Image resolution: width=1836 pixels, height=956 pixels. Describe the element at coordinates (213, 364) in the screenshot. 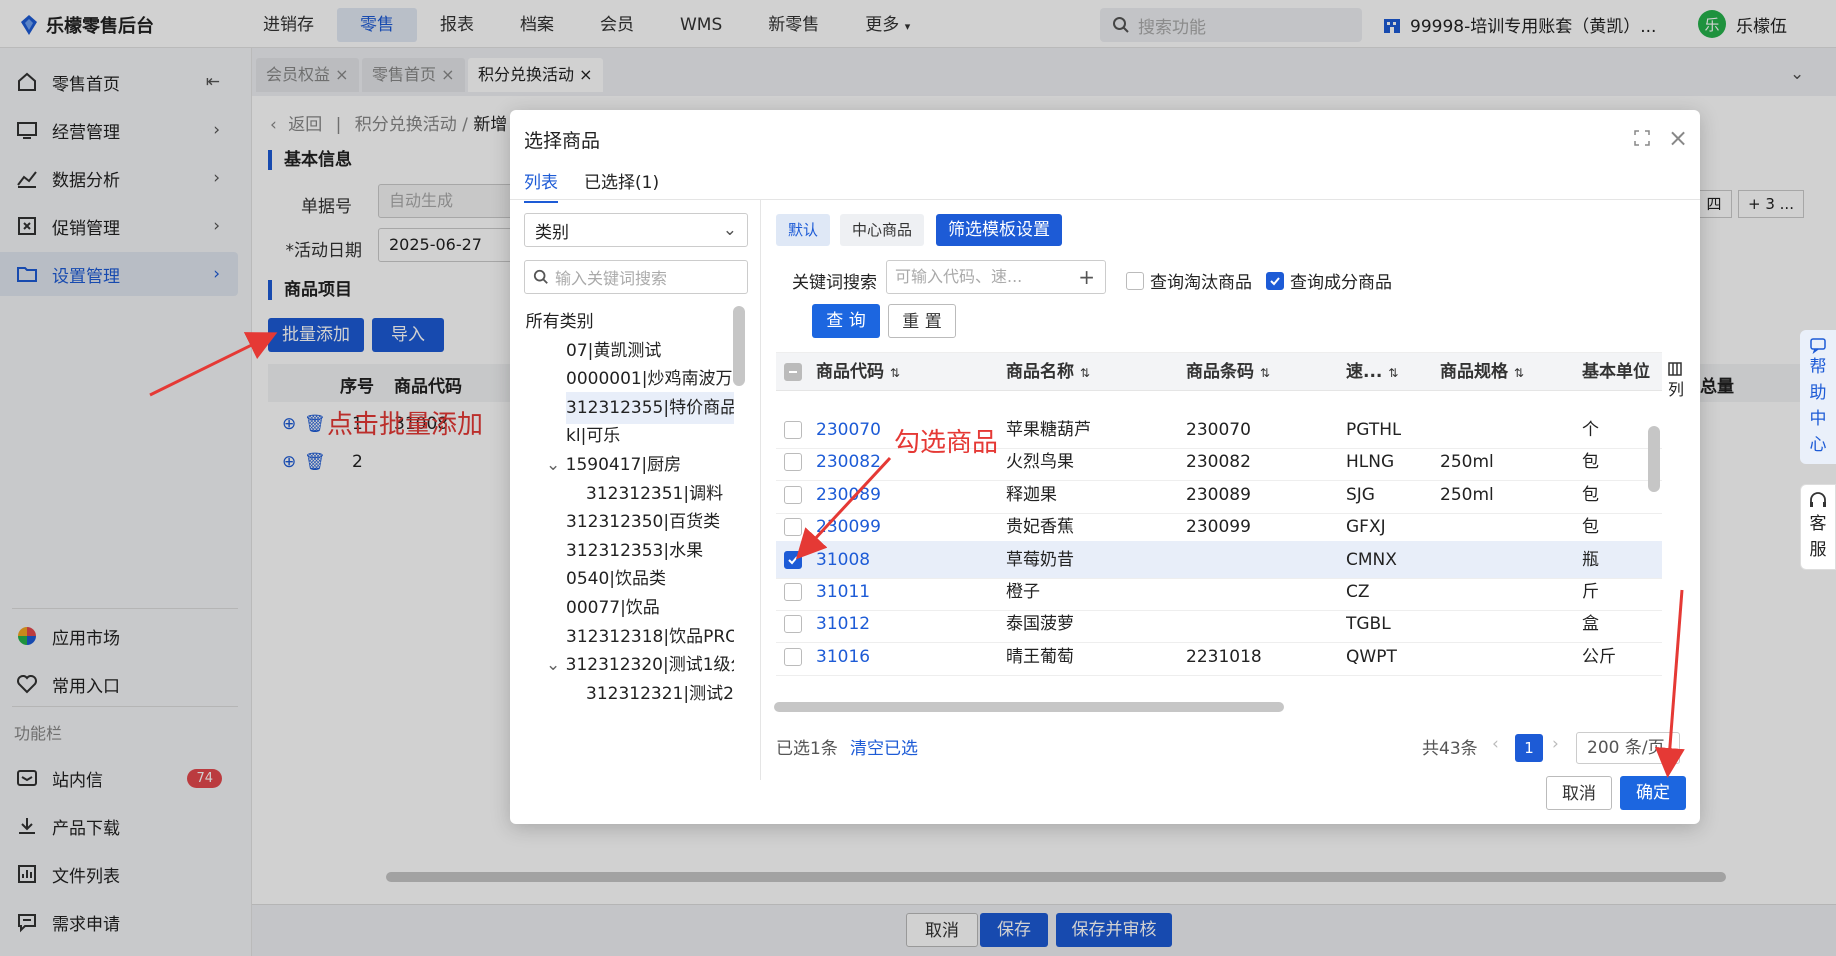

I see `arrow-to-batch-add` at that location.